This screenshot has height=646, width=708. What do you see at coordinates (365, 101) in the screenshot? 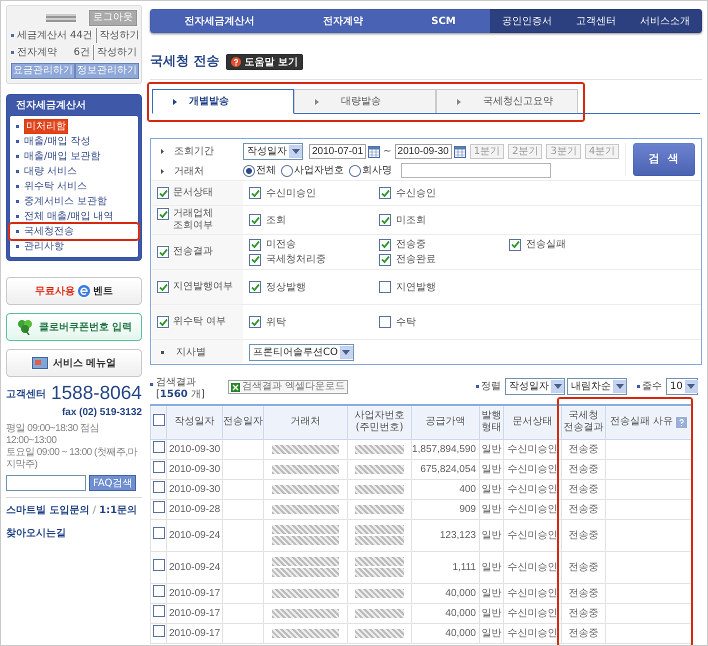
I see `tab: 대량발송` at bounding box center [365, 101].